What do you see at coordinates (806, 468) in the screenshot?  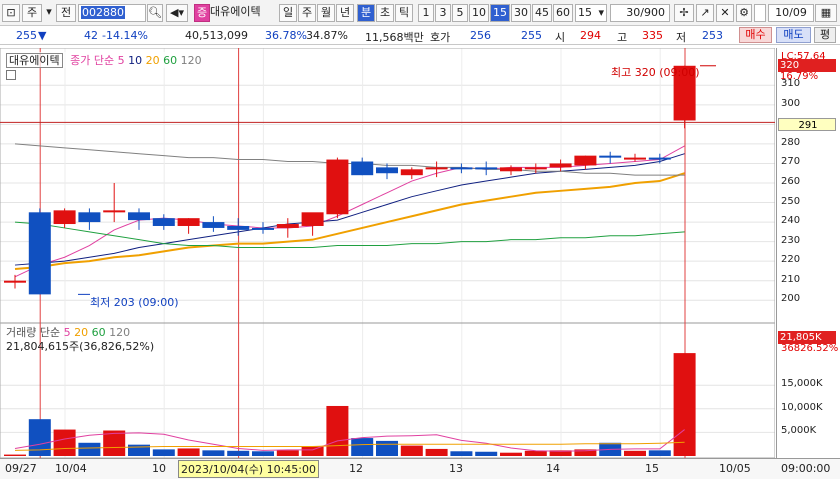 I see `time-label: 09:00:00` at bounding box center [806, 468].